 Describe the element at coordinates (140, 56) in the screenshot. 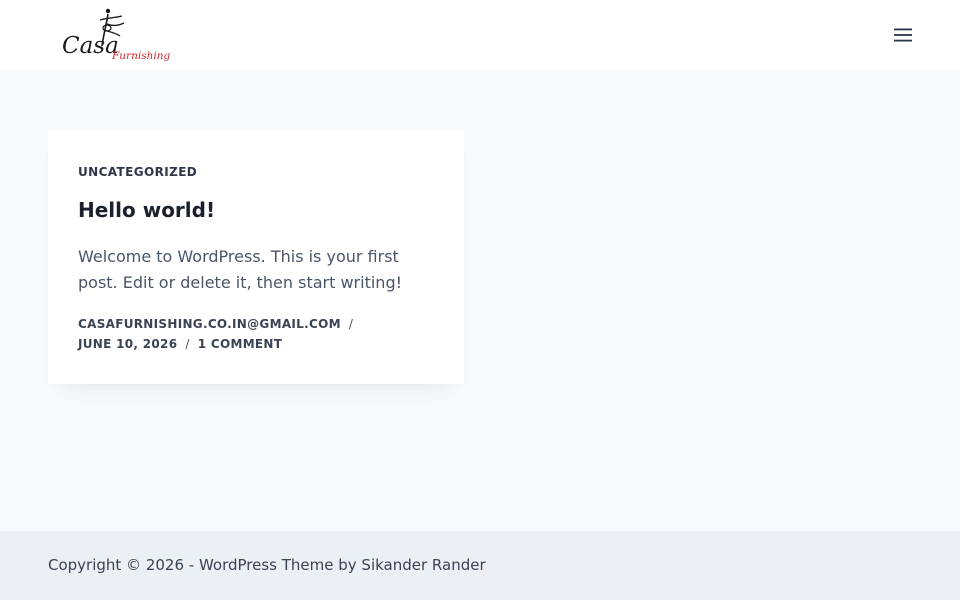

I see `logo-text-sub: Furnishing` at that location.